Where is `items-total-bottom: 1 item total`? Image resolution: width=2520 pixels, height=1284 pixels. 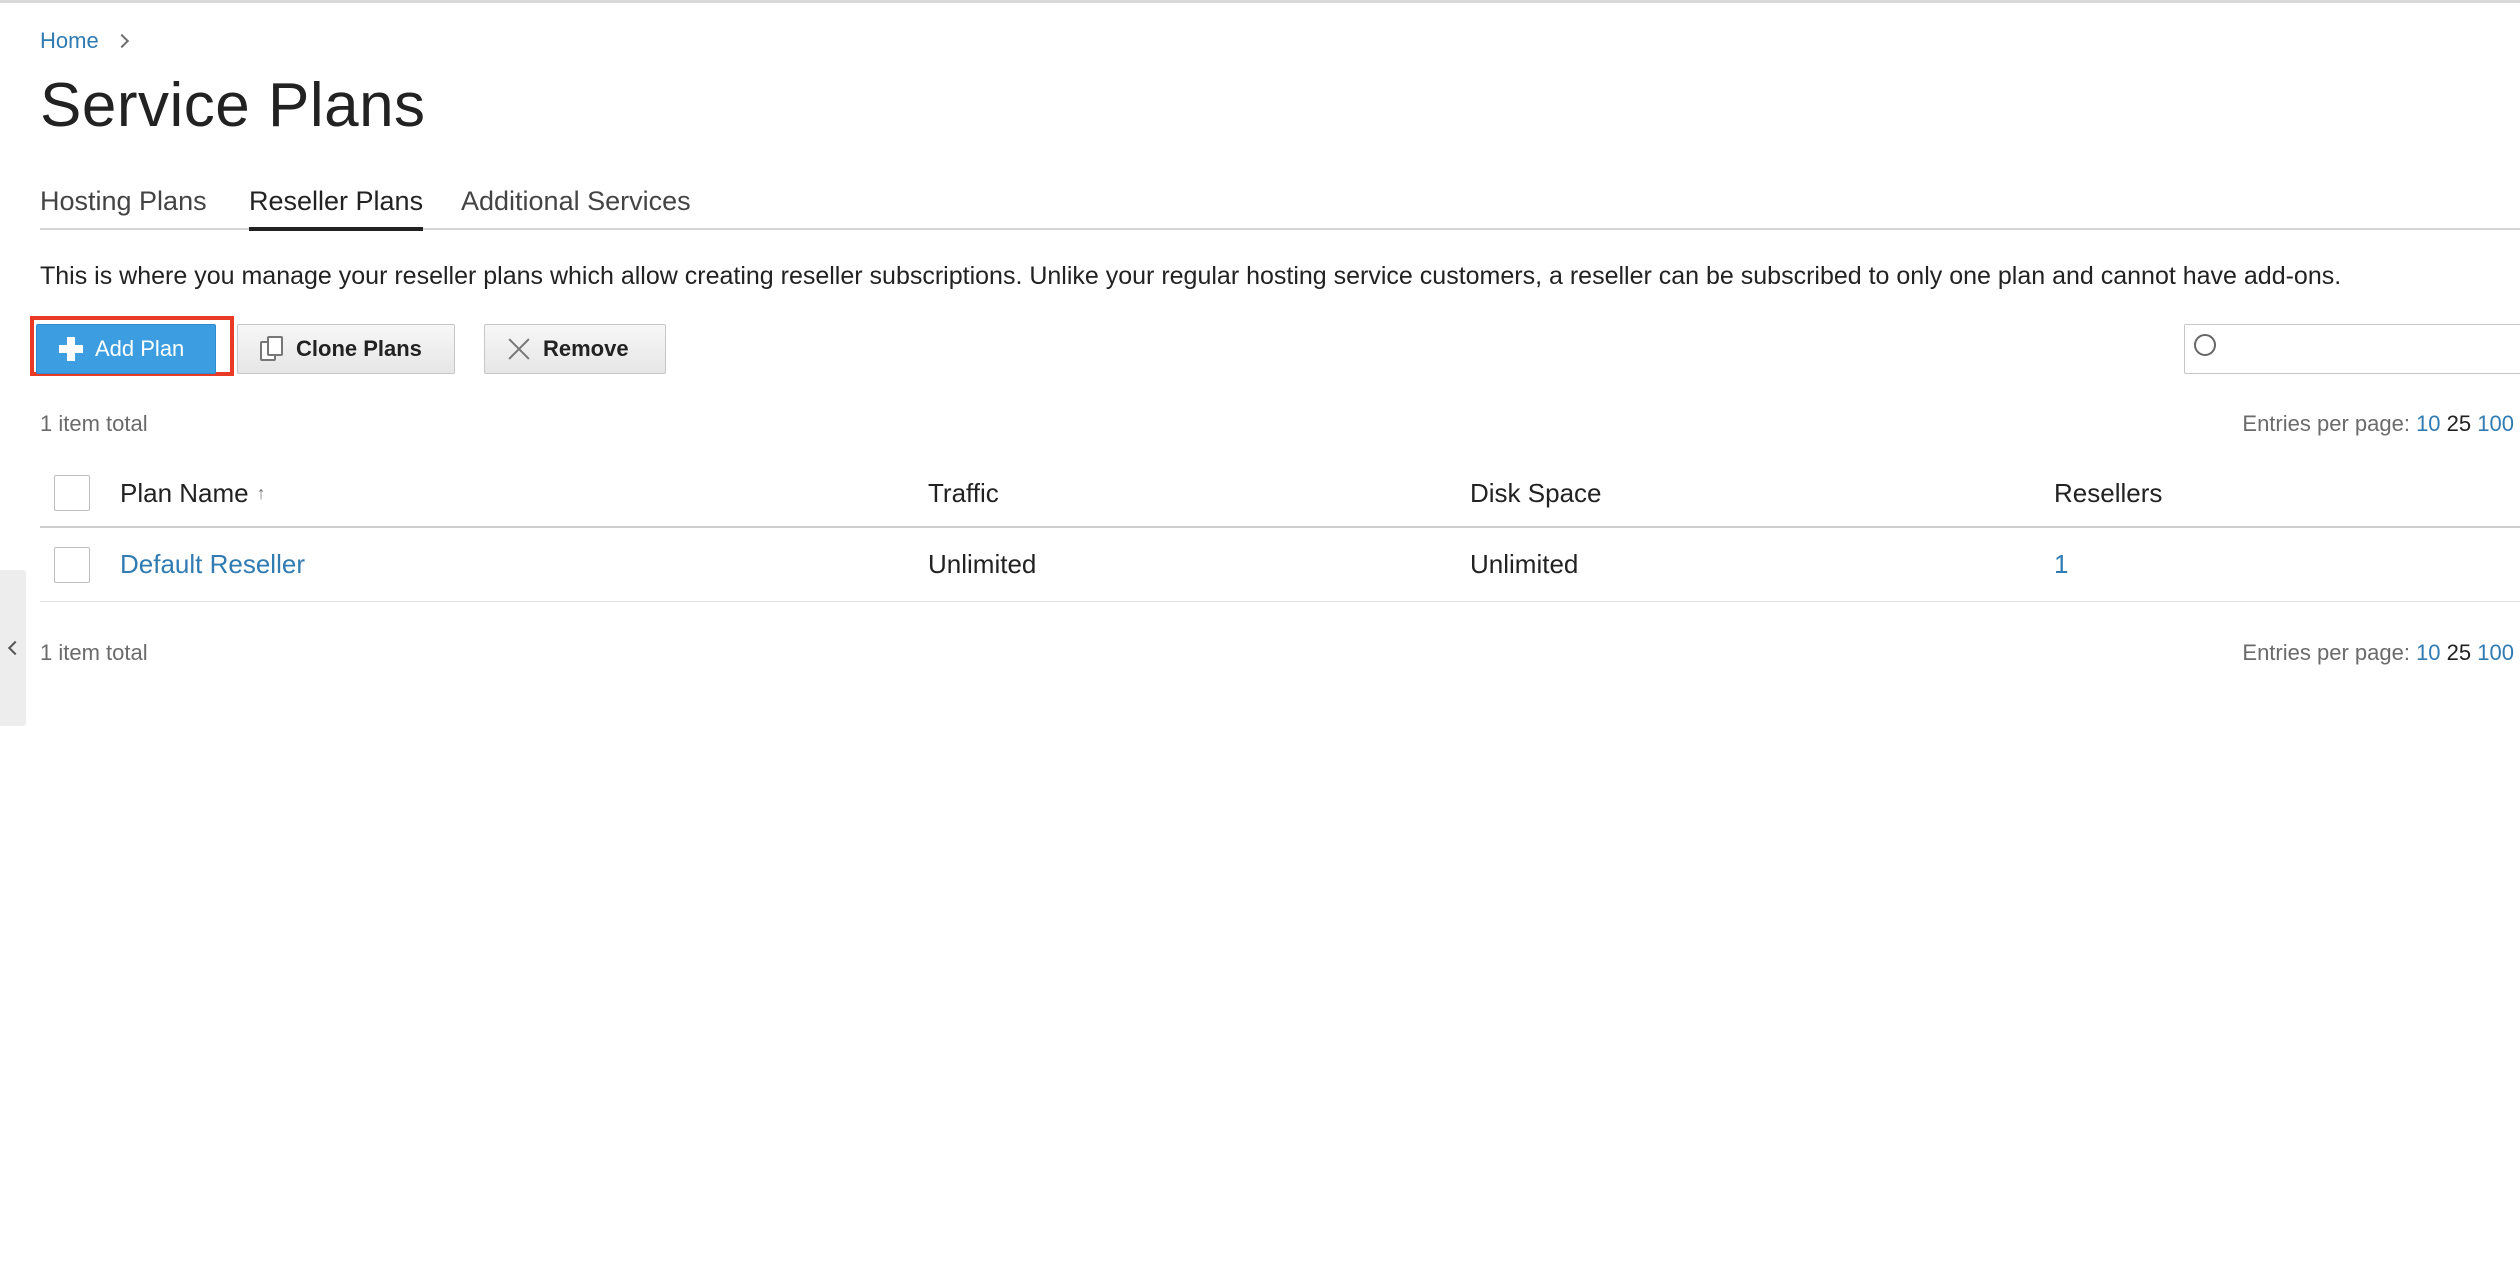 items-total-bottom: 1 item total is located at coordinates (94, 652).